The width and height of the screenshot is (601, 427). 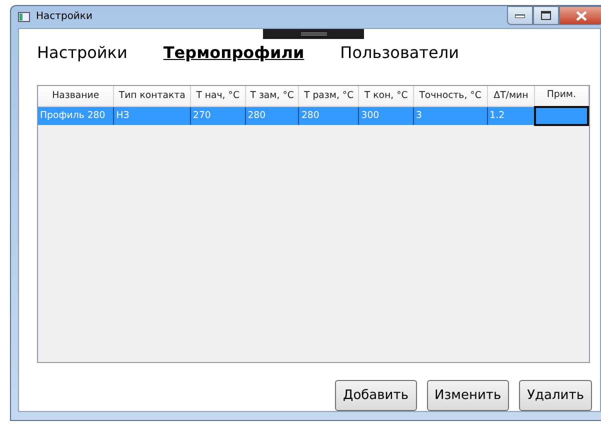 I want to click on close-button, so click(x=580, y=15).